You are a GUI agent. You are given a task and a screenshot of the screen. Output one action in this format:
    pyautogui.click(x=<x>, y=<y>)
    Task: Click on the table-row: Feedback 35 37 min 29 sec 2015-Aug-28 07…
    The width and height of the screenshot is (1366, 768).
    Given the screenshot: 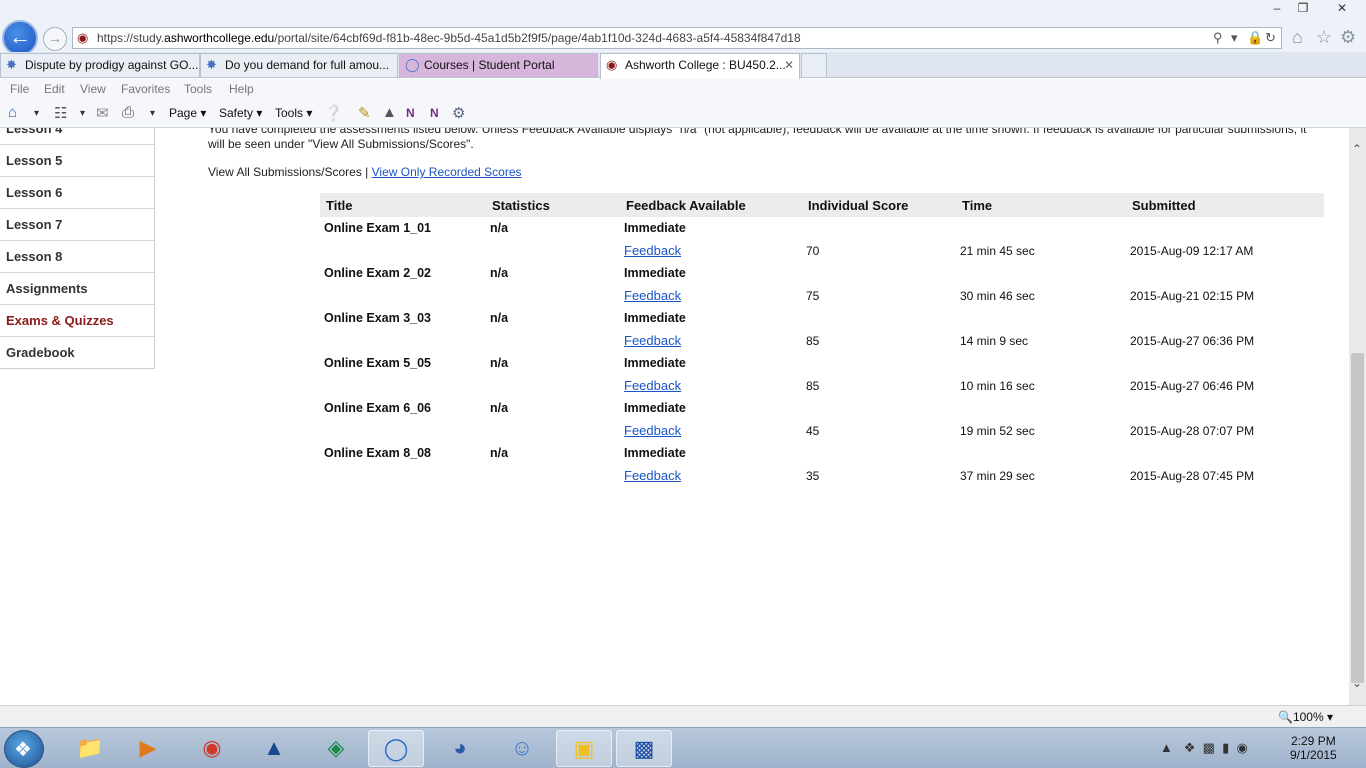 What is the action you would take?
    pyautogui.click(x=822, y=476)
    